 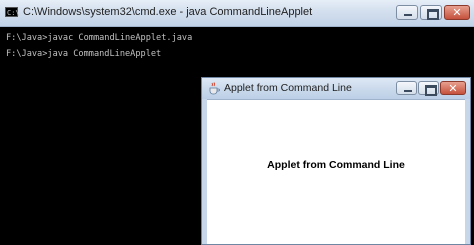 I want to click on console-line-javac: F:\Java>javac CommandLineApplet.java, so click(x=99, y=38).